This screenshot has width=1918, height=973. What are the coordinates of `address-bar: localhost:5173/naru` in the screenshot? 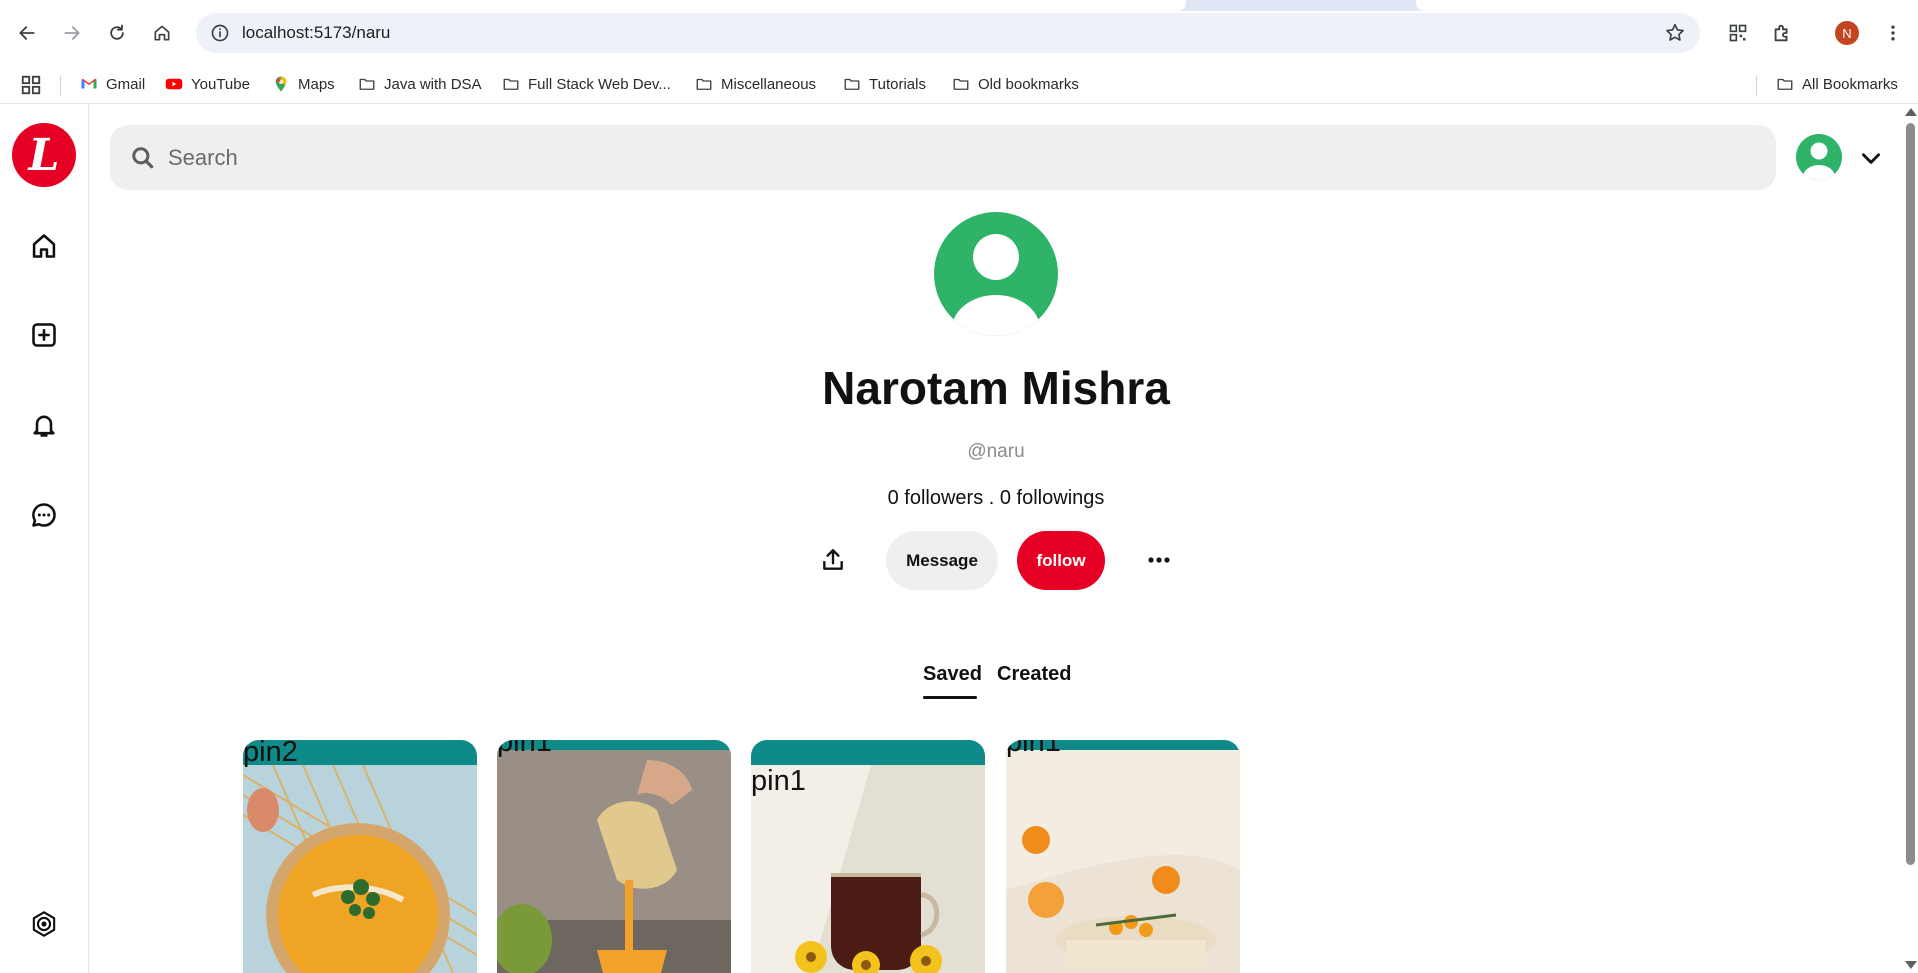 It's located at (948, 33).